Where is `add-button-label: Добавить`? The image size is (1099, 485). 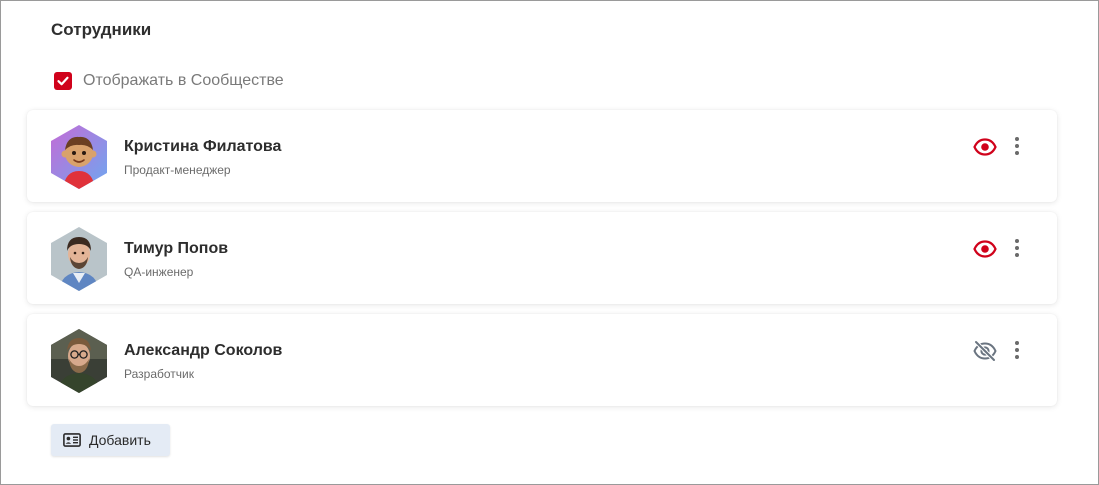 add-button-label: Добавить is located at coordinates (120, 440).